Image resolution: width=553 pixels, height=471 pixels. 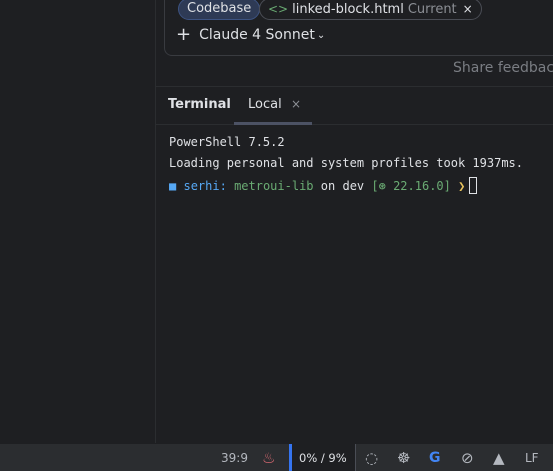 I want to click on model-label: Claude 4 Sonnet, so click(x=257, y=35).